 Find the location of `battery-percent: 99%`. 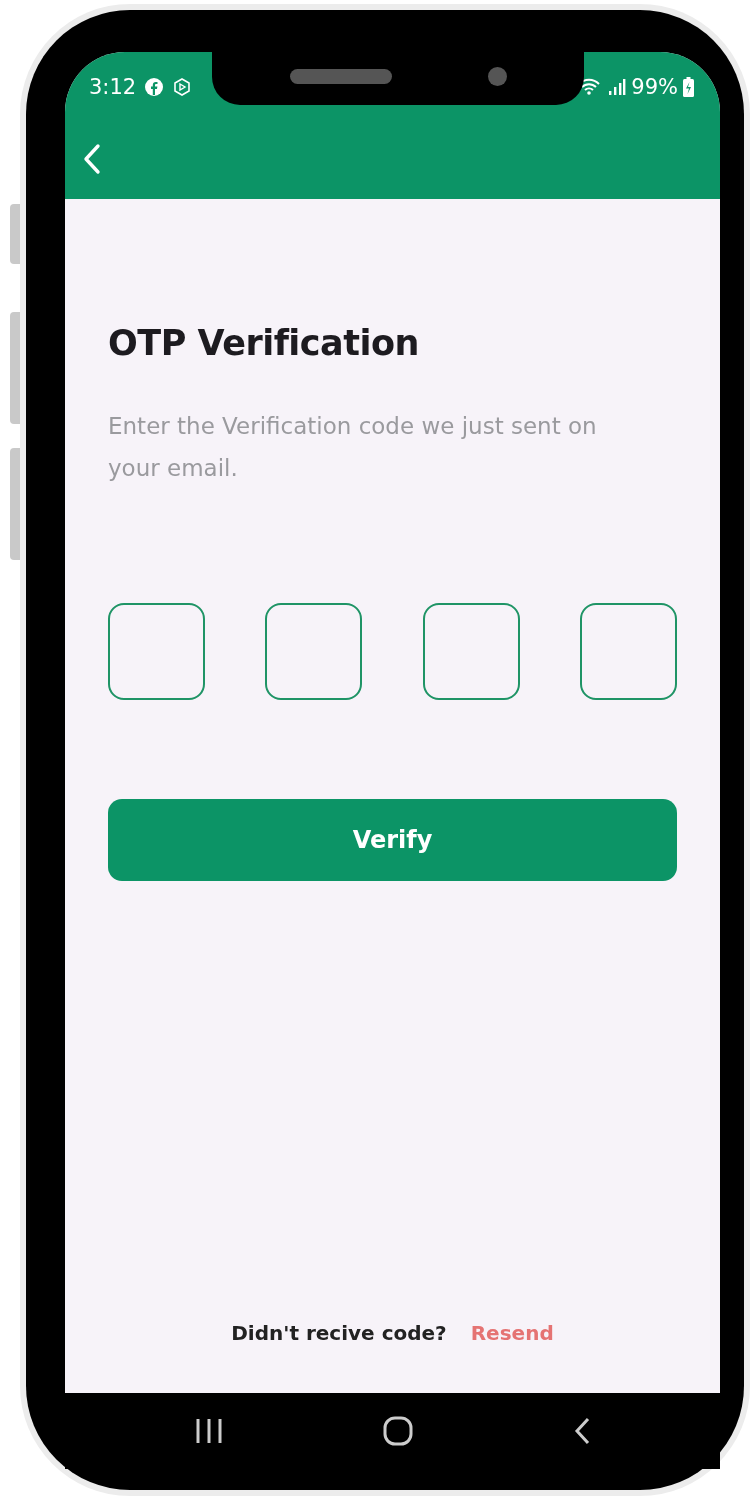

battery-percent: 99% is located at coordinates (654, 87).